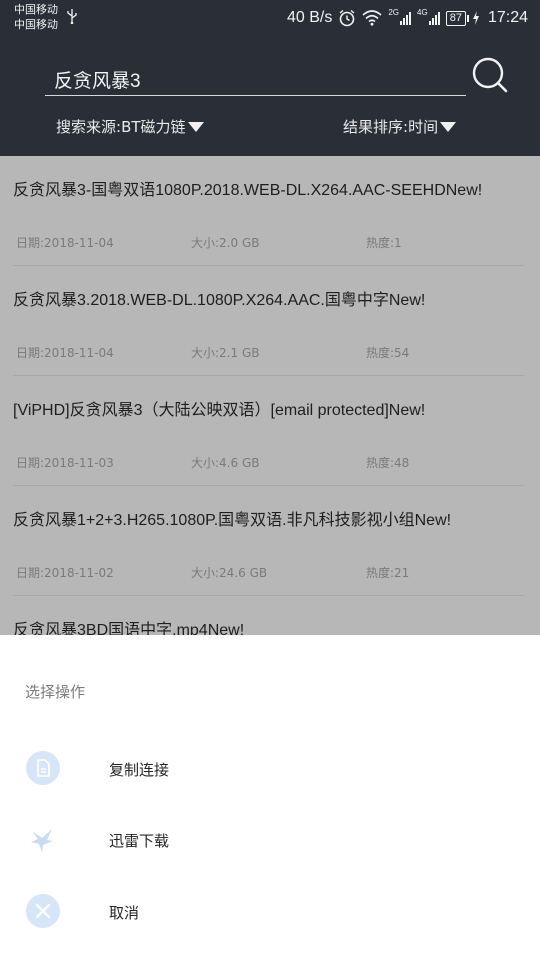  Describe the element at coordinates (422, 12) in the screenshot. I see `network-4g-label: 4G` at that location.